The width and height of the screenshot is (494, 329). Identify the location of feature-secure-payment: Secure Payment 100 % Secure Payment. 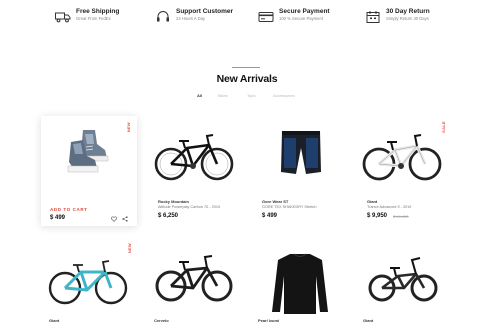
(294, 16).